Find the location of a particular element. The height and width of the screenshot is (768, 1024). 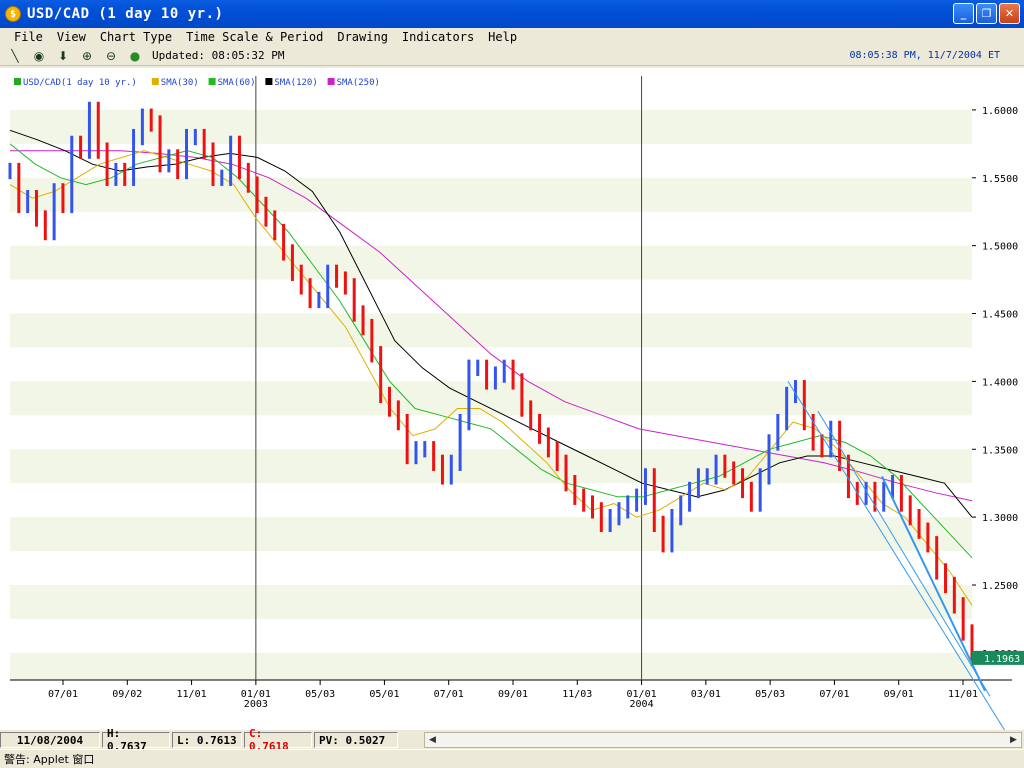

legend-label: SMA(30) is located at coordinates (180, 83).